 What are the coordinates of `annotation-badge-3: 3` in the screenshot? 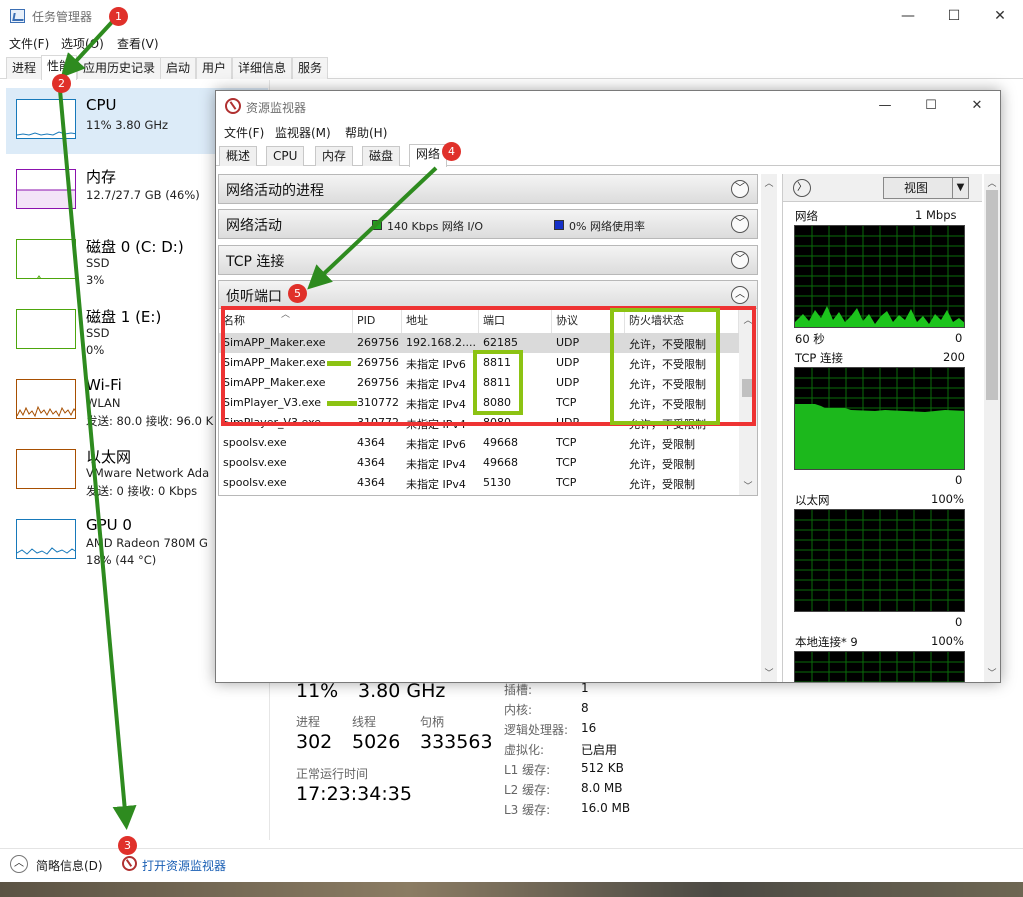 It's located at (127, 845).